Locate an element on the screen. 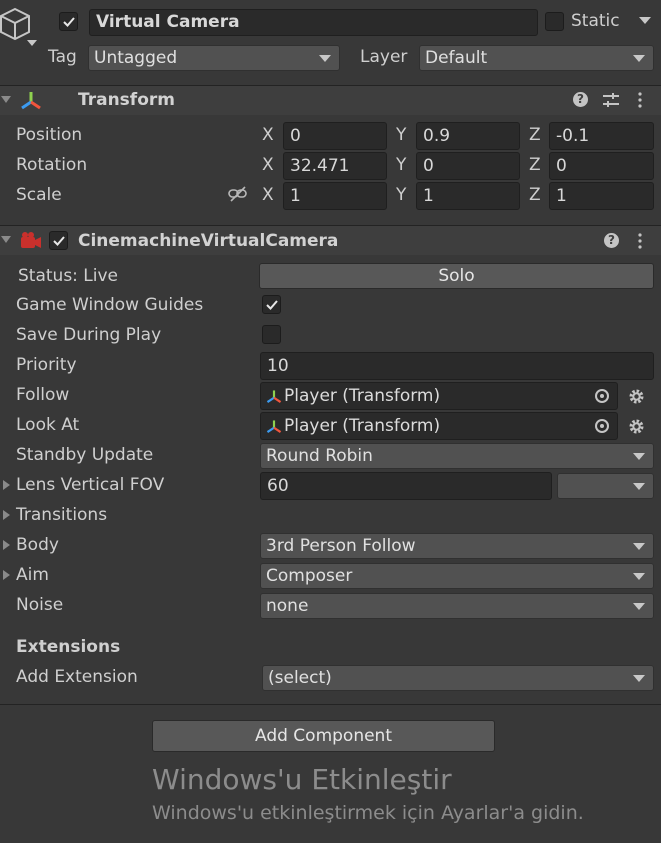 The width and height of the screenshot is (661, 843). noise-value: none is located at coordinates (287, 606).